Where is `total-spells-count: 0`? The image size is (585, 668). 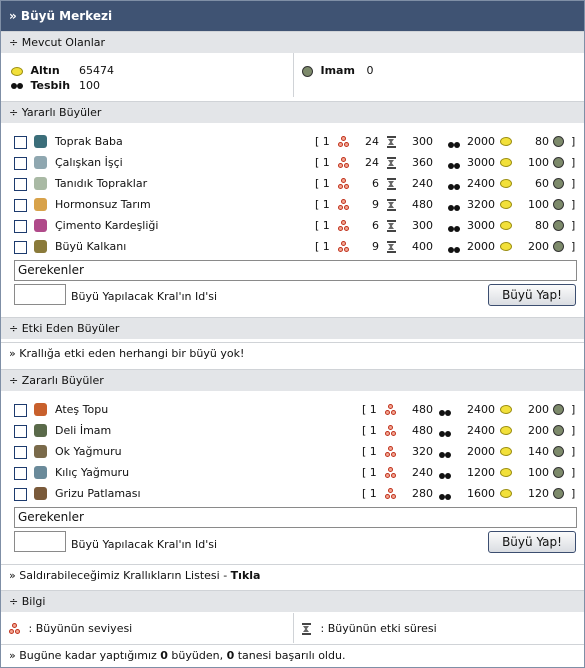
total-spells-count: 0 is located at coordinates (164, 655).